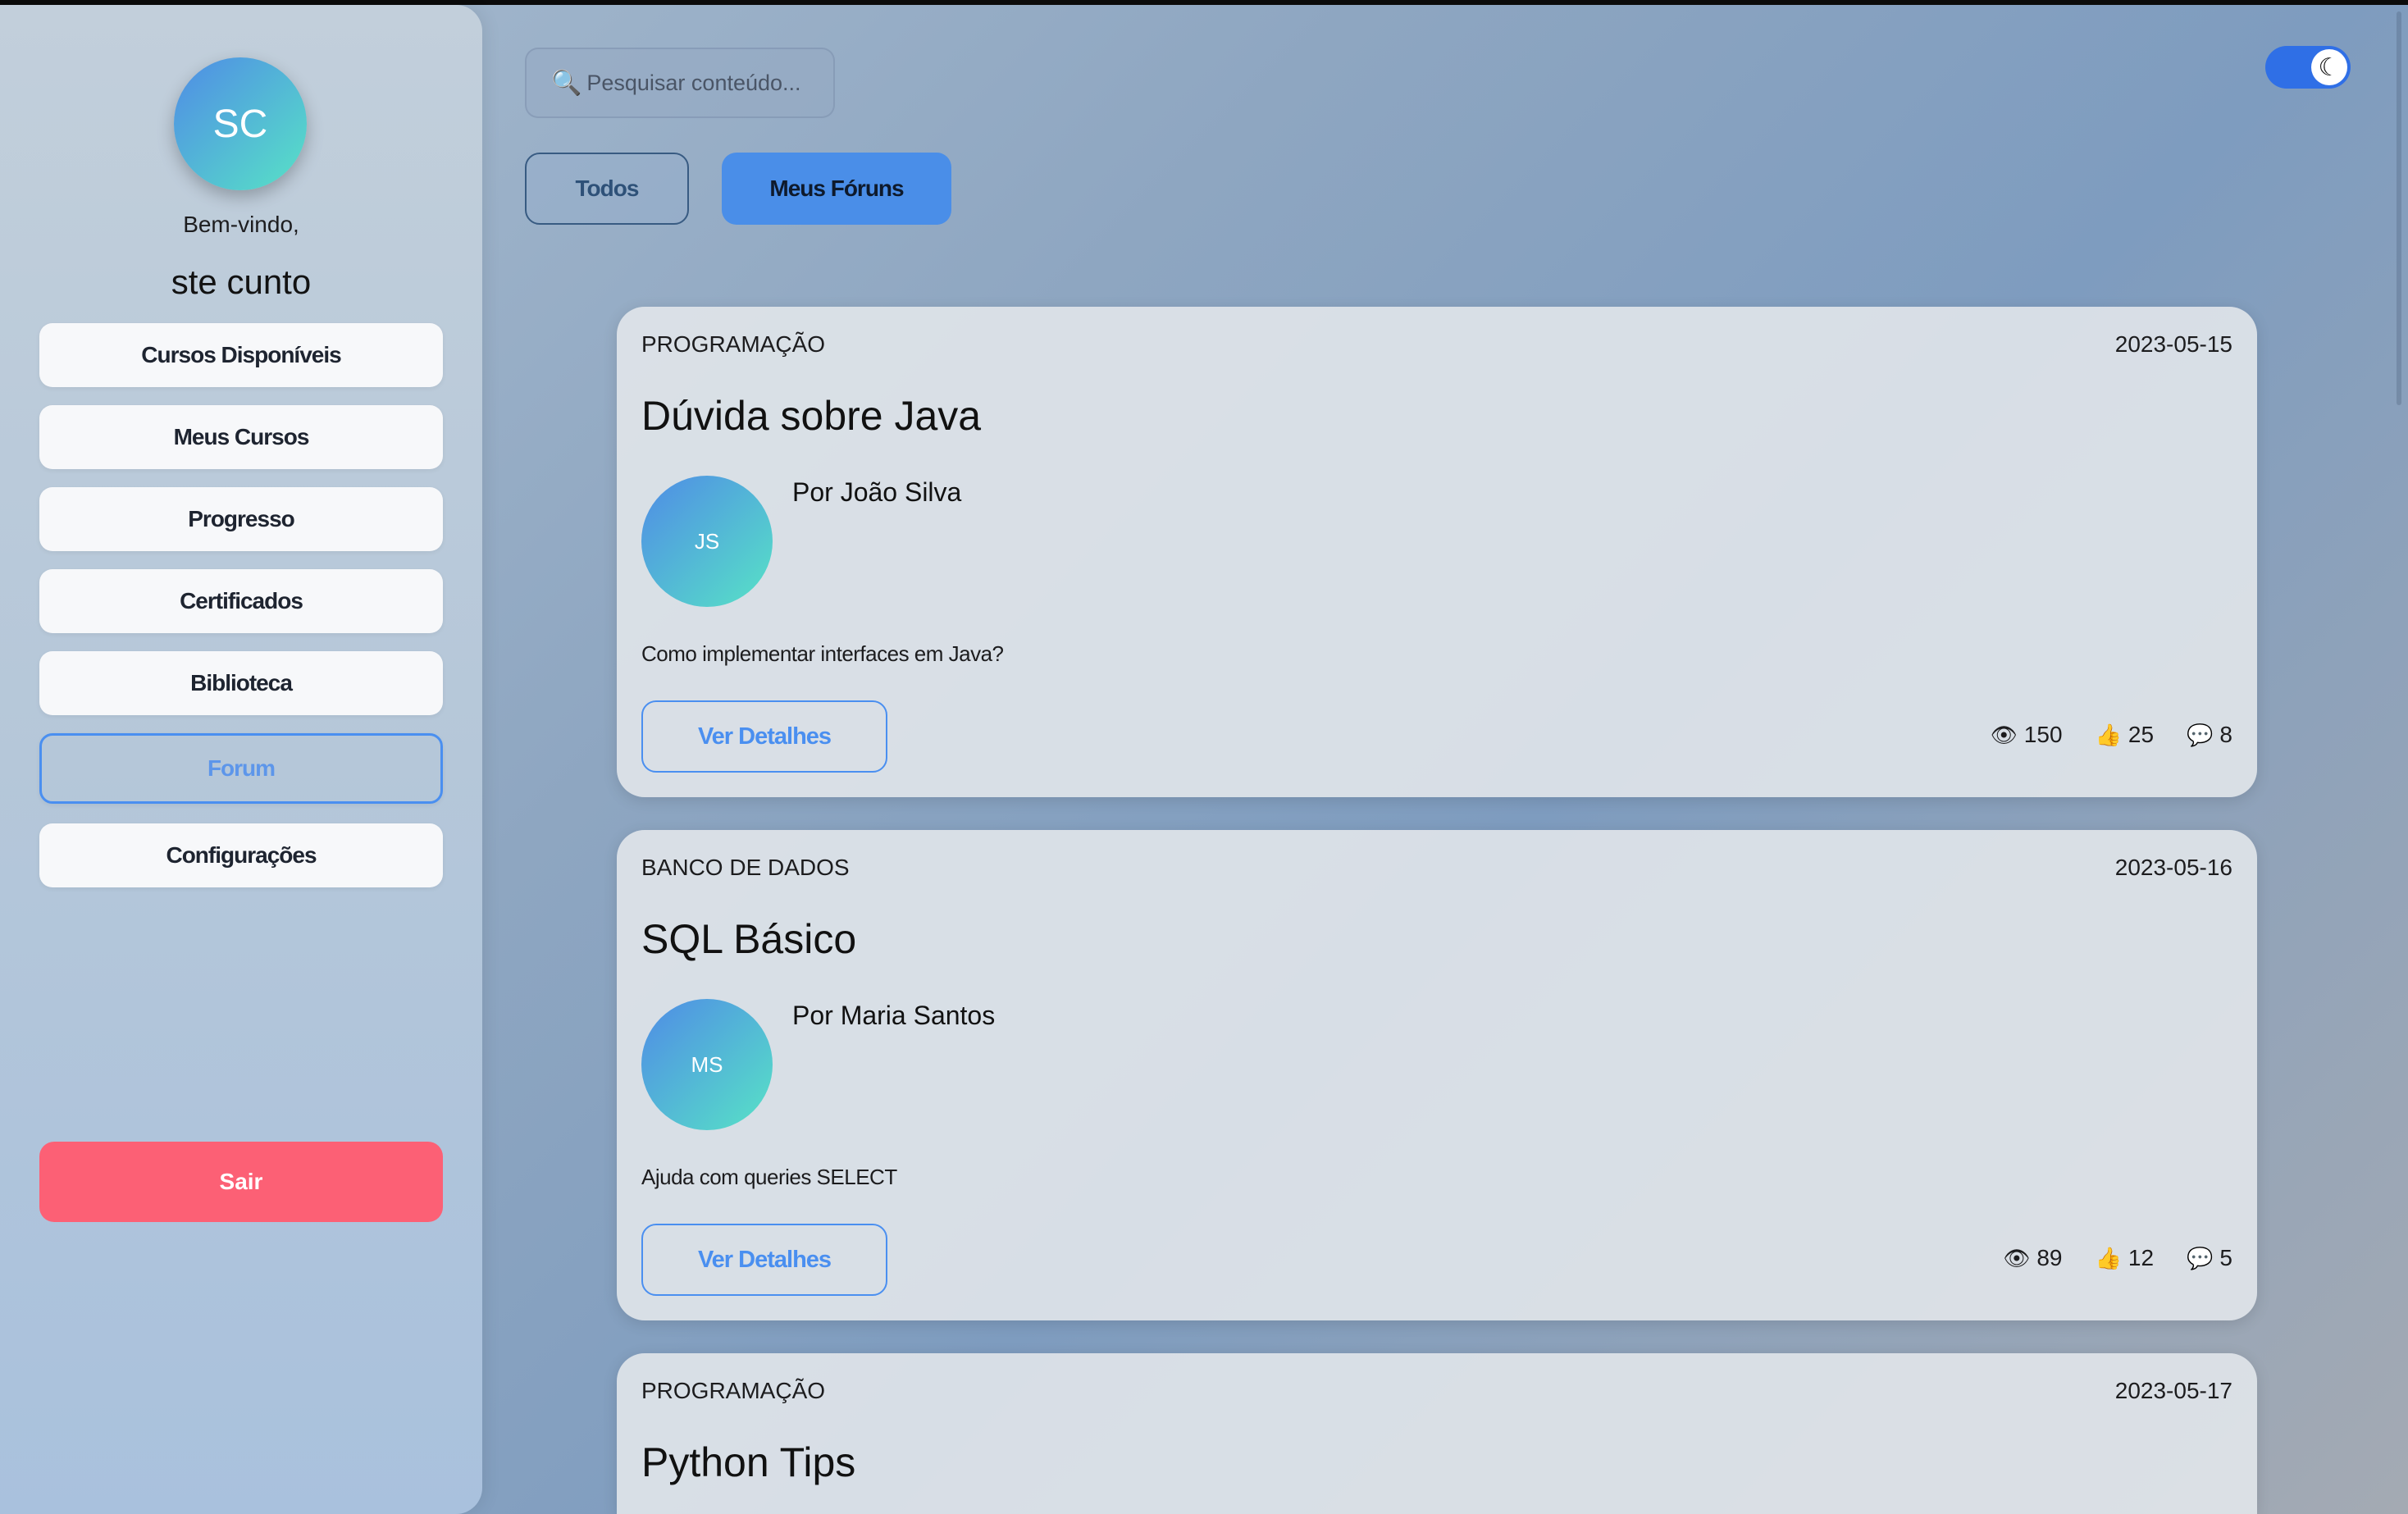 Image resolution: width=2408 pixels, height=1514 pixels. I want to click on post-stats: 👁 89 👍 12 💬 5, so click(2117, 1258).